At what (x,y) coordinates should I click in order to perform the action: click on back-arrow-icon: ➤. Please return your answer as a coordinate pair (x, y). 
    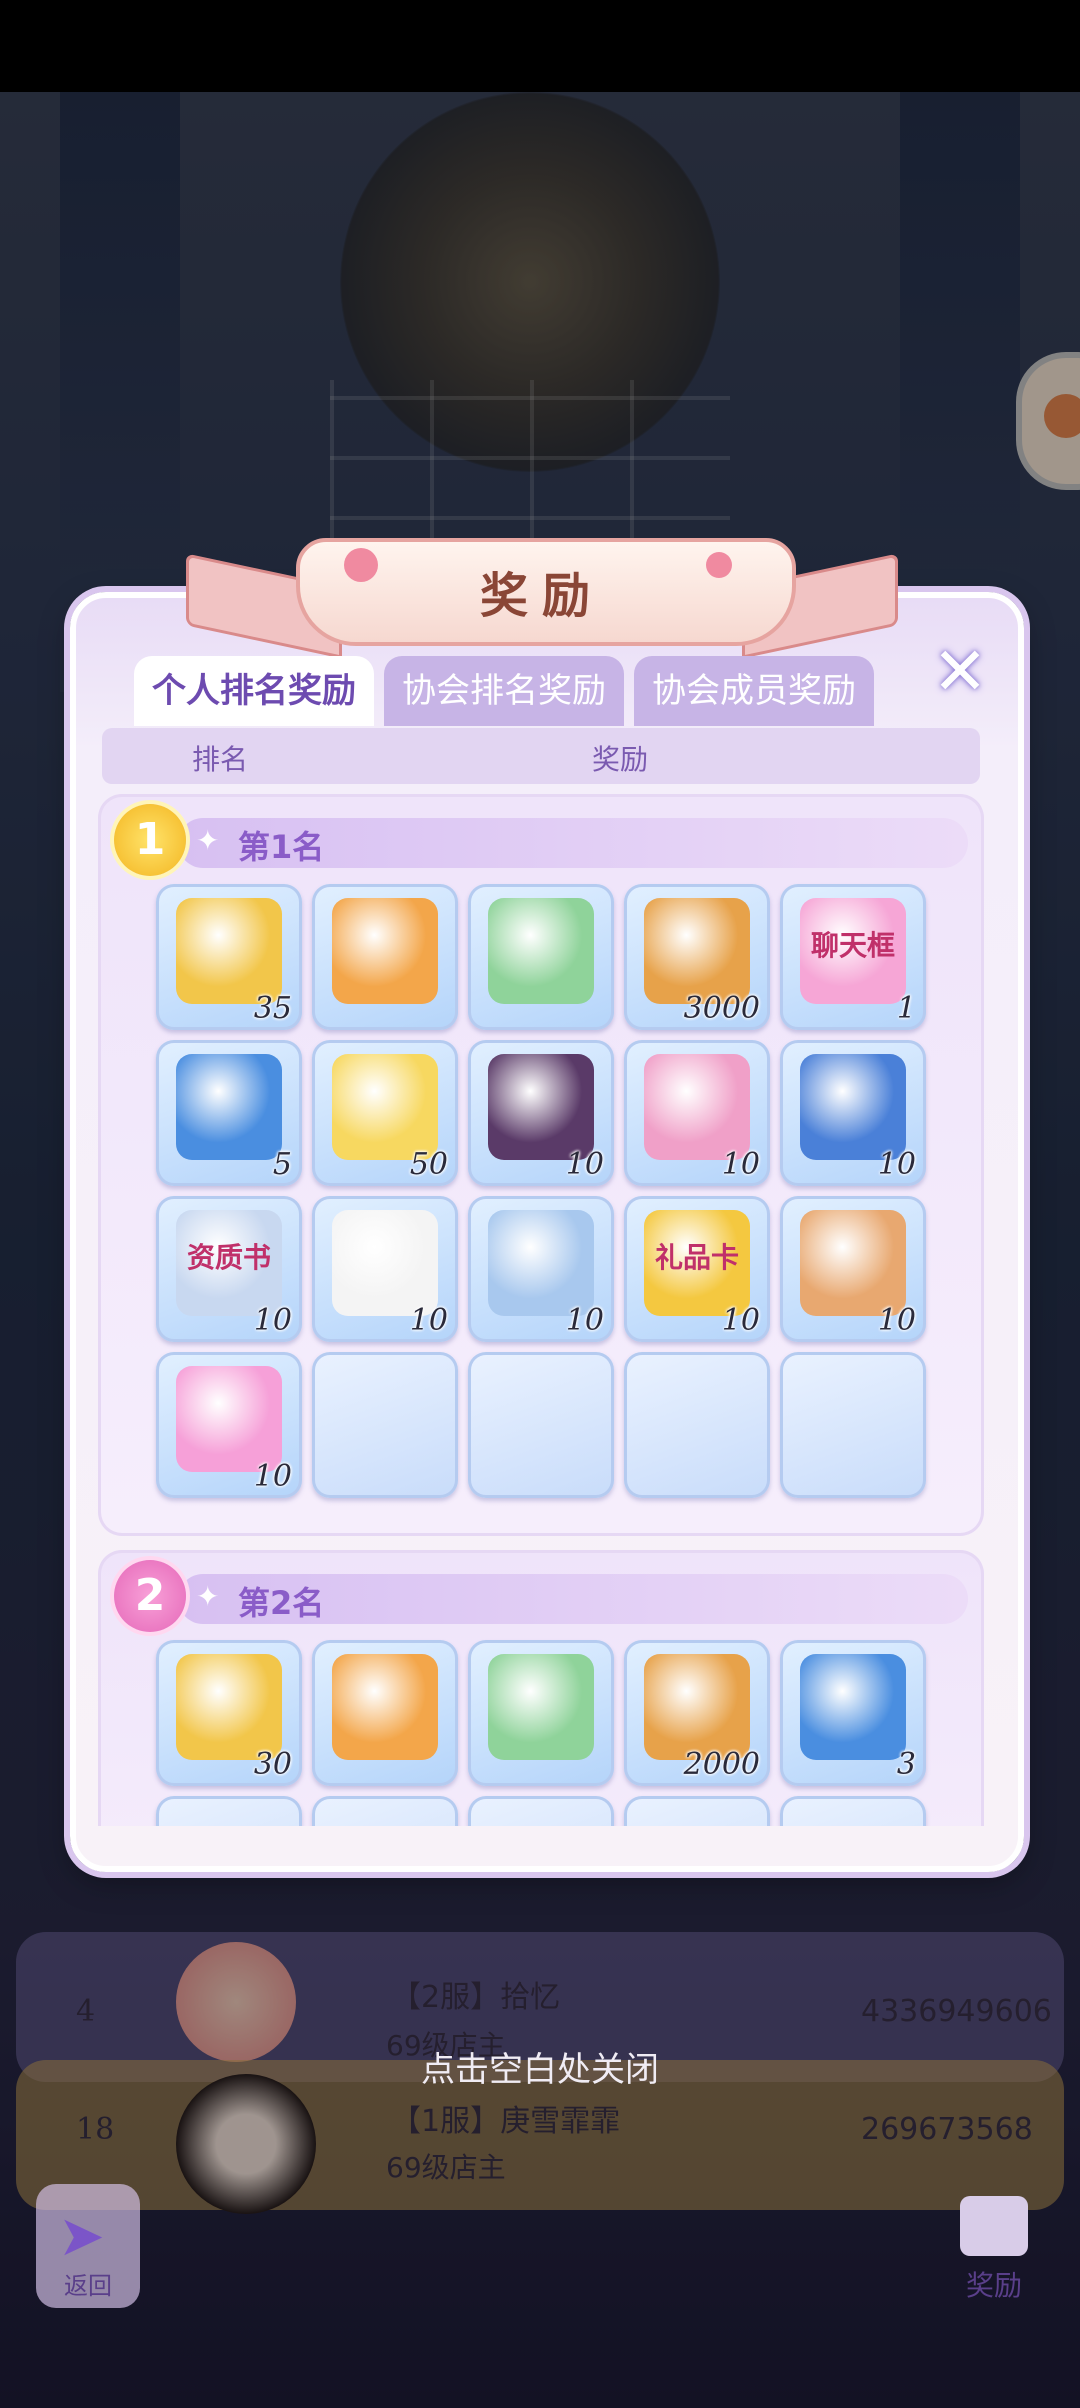
    Looking at the image, I should click on (81, 2236).